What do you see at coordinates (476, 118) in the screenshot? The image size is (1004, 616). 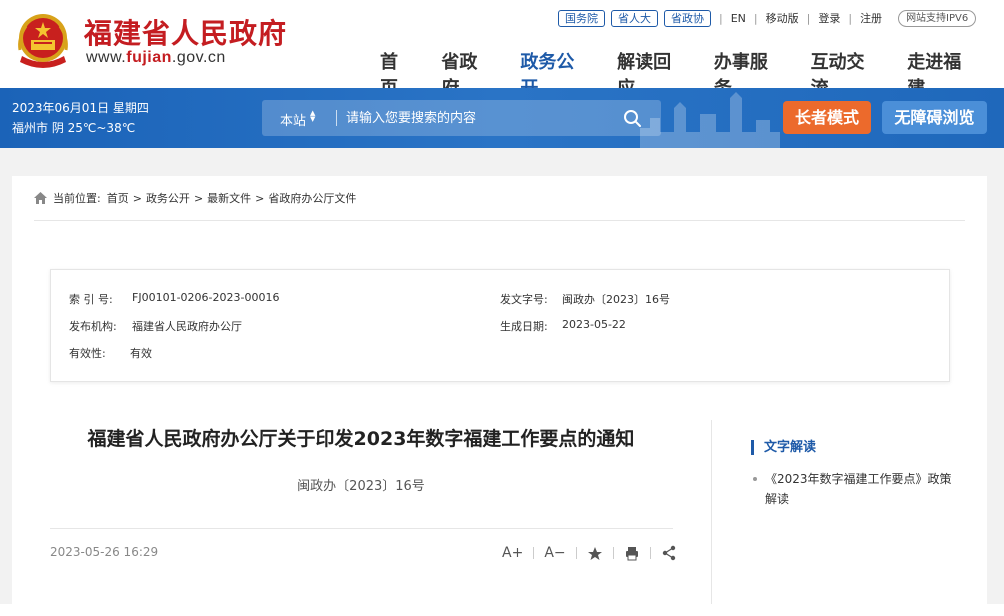 I see `search-input` at bounding box center [476, 118].